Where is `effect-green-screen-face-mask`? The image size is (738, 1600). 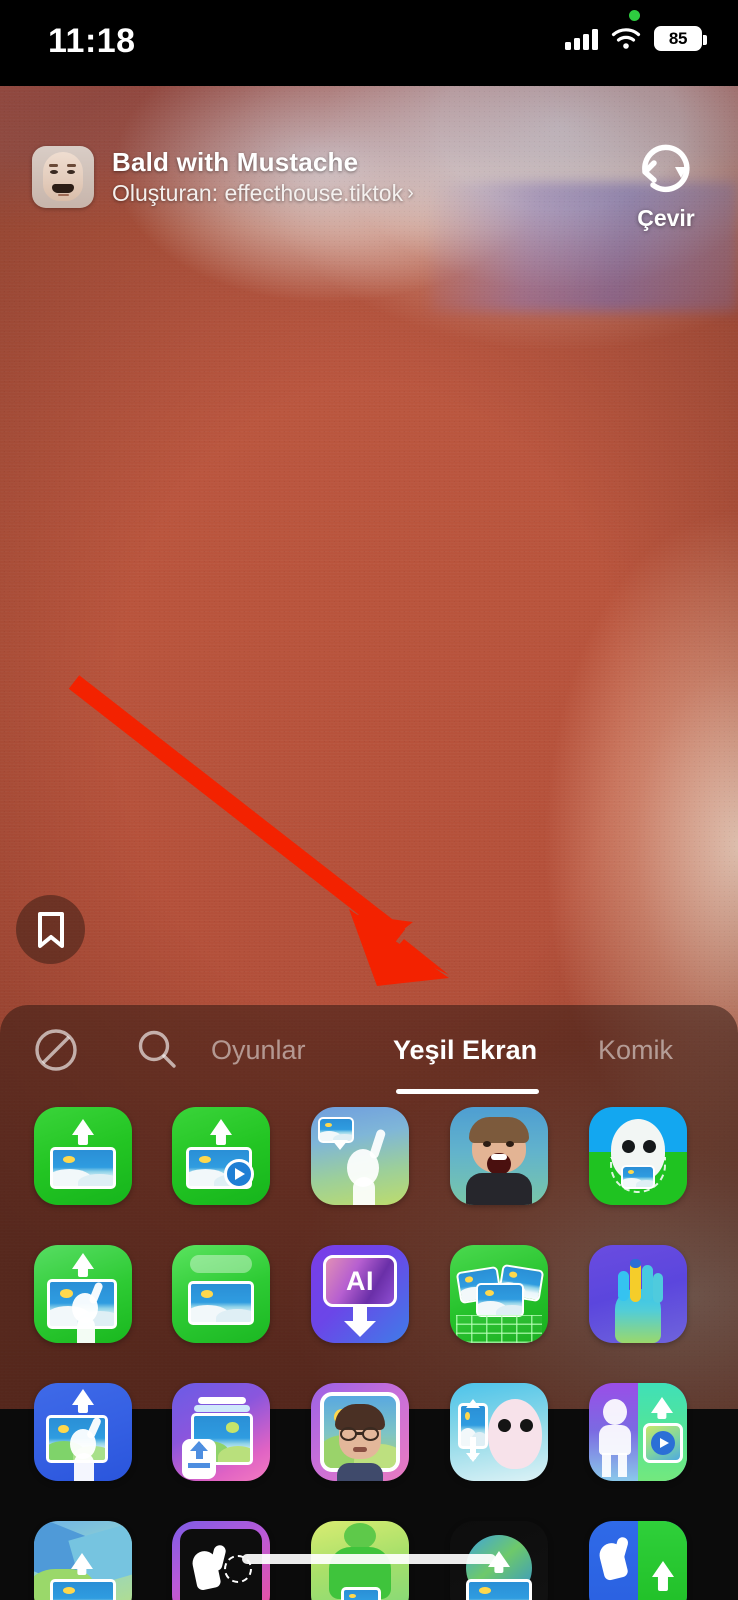 effect-green-screen-face-mask is located at coordinates (638, 1156).